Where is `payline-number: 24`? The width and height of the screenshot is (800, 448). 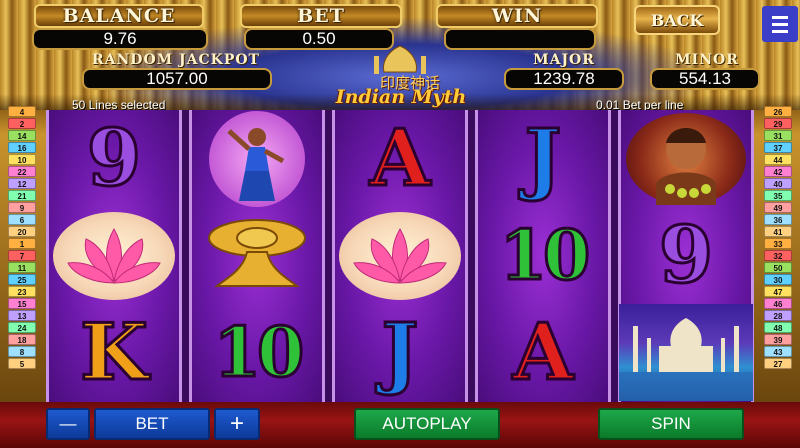
payline-number: 24 is located at coordinates (22, 327).